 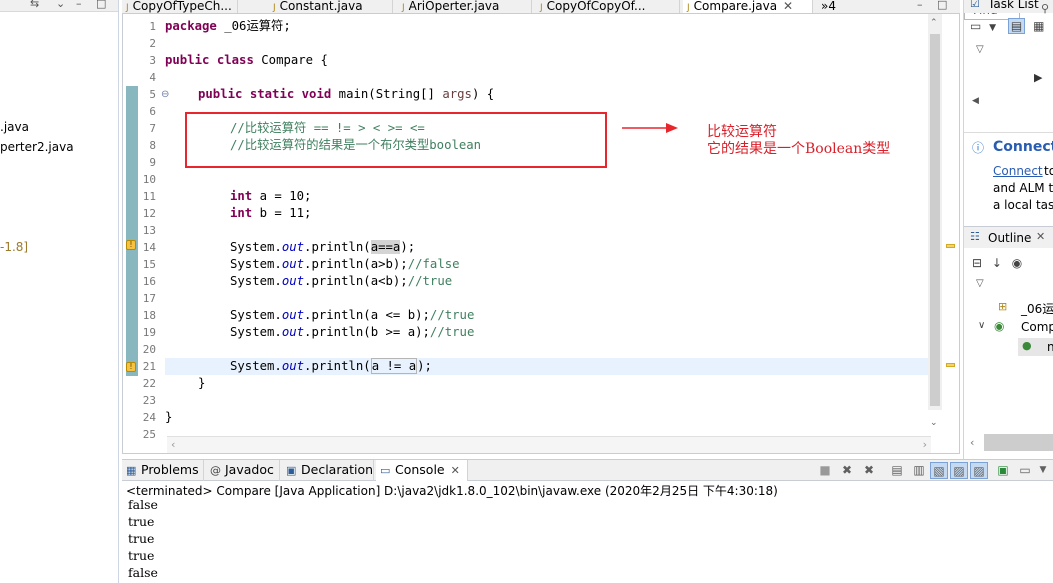 I want to click on scroll-lock-icon: ▥, so click(x=919, y=470).